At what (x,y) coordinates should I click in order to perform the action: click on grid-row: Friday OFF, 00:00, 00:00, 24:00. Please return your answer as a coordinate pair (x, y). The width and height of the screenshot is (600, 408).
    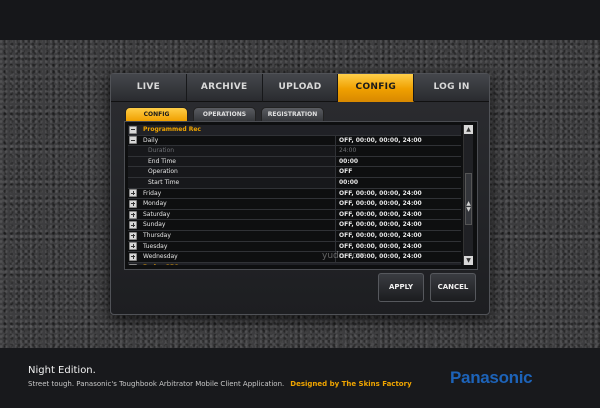
    Looking at the image, I should click on (294, 194).